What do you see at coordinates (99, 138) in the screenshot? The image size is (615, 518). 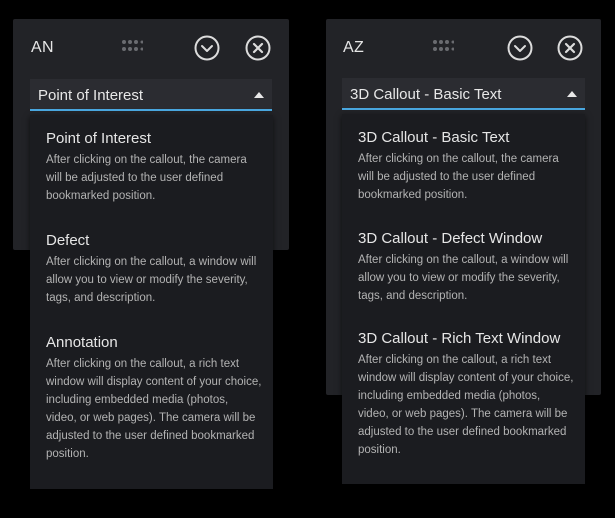 I see `option-title: Point of Interest` at bounding box center [99, 138].